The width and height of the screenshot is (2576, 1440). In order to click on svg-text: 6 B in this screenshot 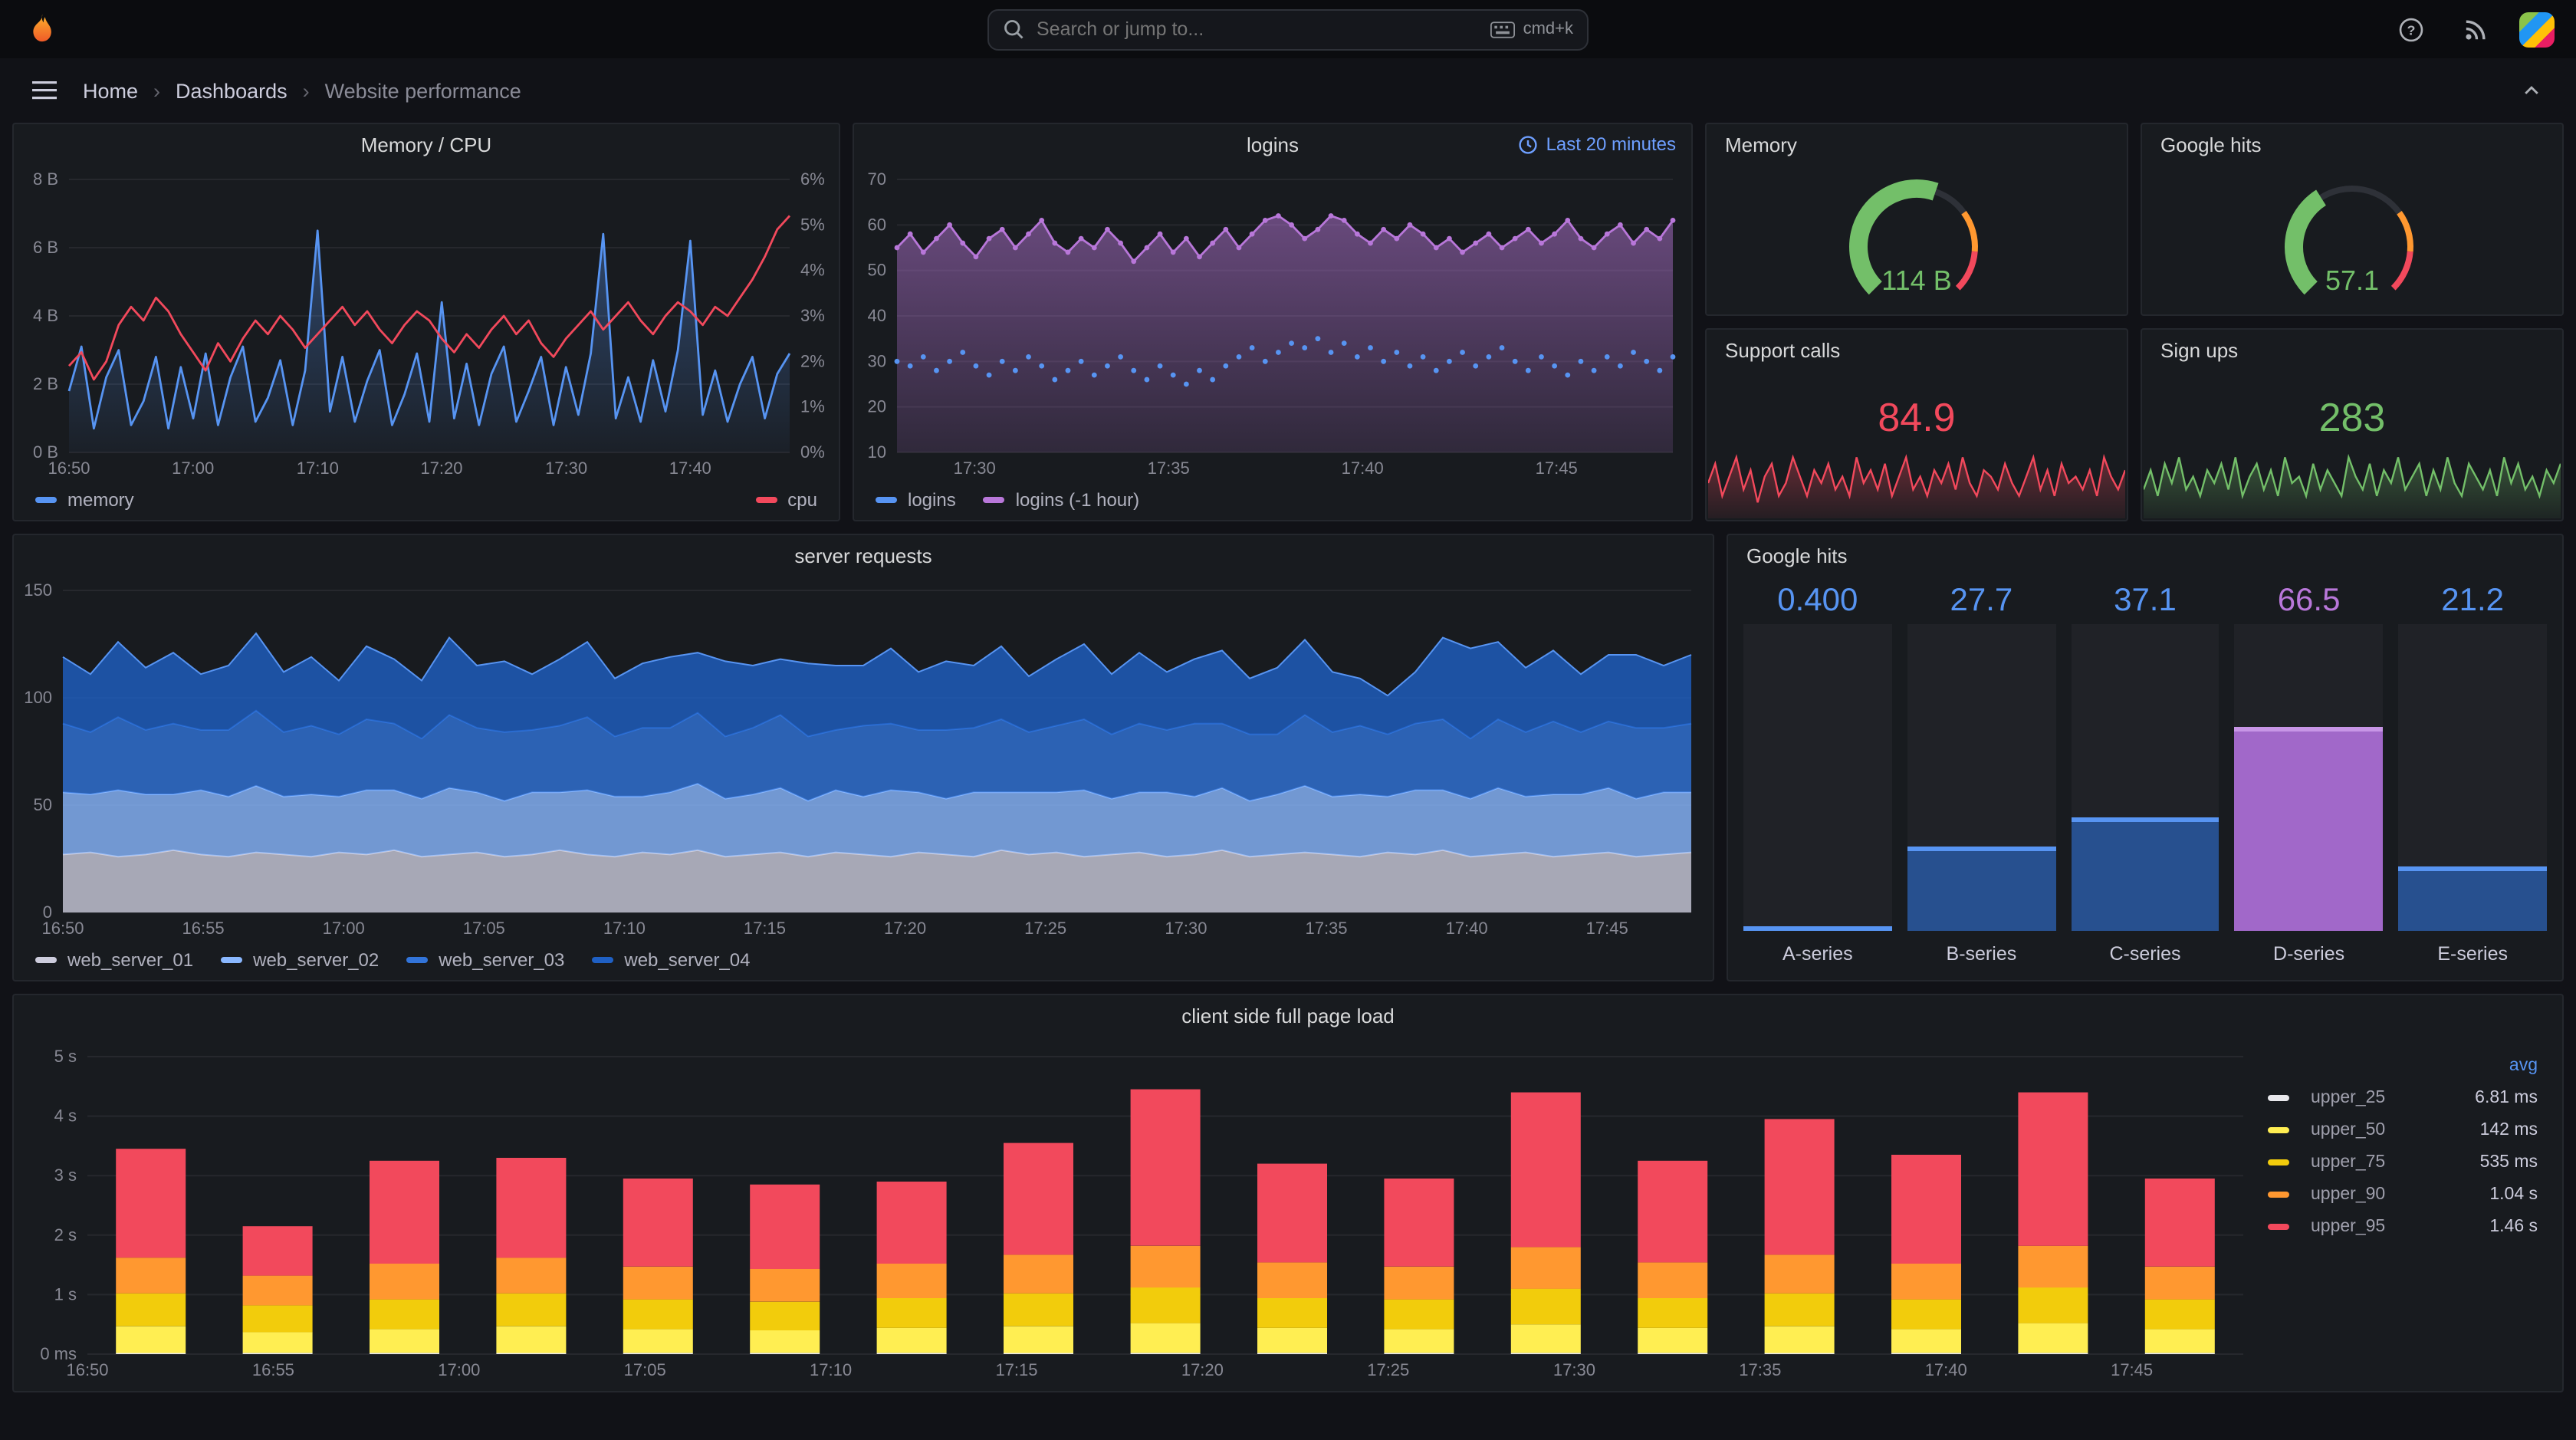, I will do `click(46, 247)`.